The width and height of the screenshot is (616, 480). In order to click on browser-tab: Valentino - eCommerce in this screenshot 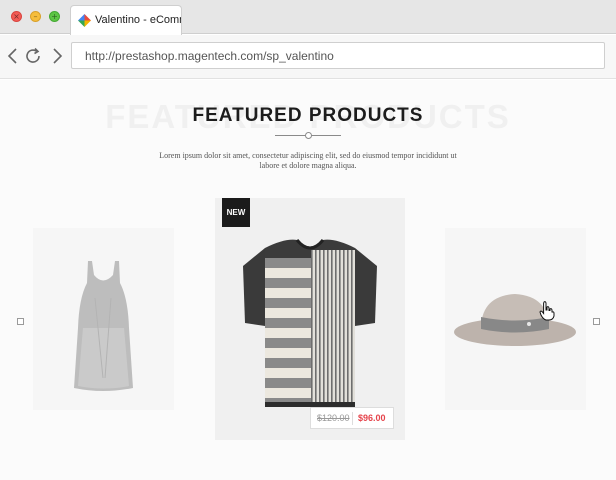, I will do `click(126, 20)`.